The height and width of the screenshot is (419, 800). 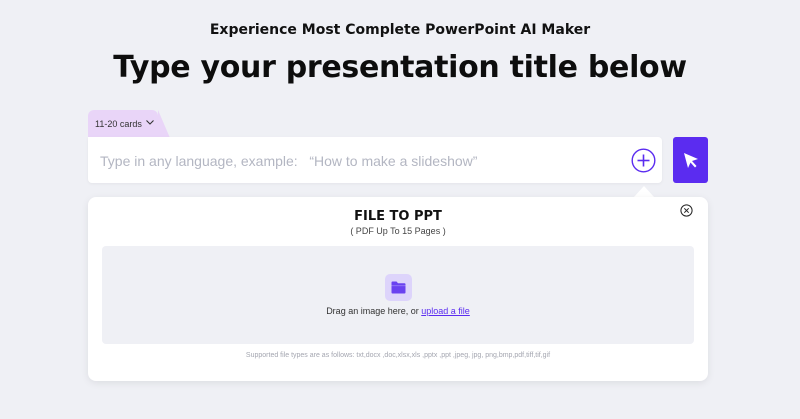 I want to click on cards-count-label: 11-20 cards, so click(x=118, y=124).